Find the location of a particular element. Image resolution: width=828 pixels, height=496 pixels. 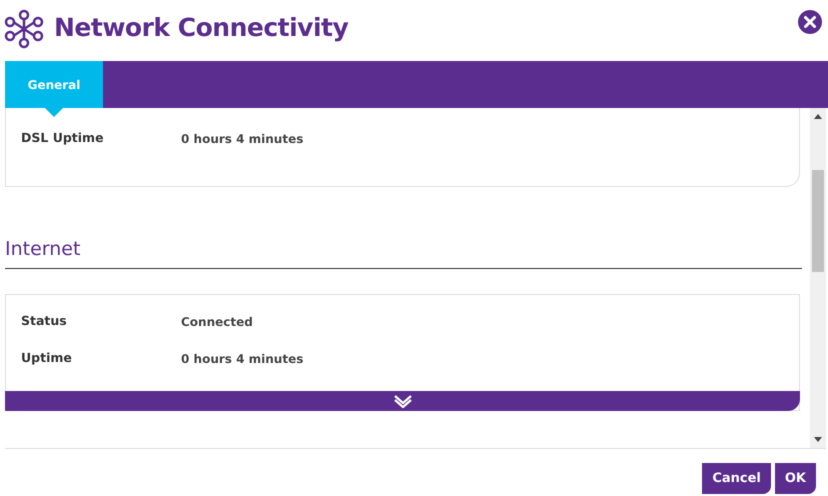

dialog-button: OK is located at coordinates (795, 478).